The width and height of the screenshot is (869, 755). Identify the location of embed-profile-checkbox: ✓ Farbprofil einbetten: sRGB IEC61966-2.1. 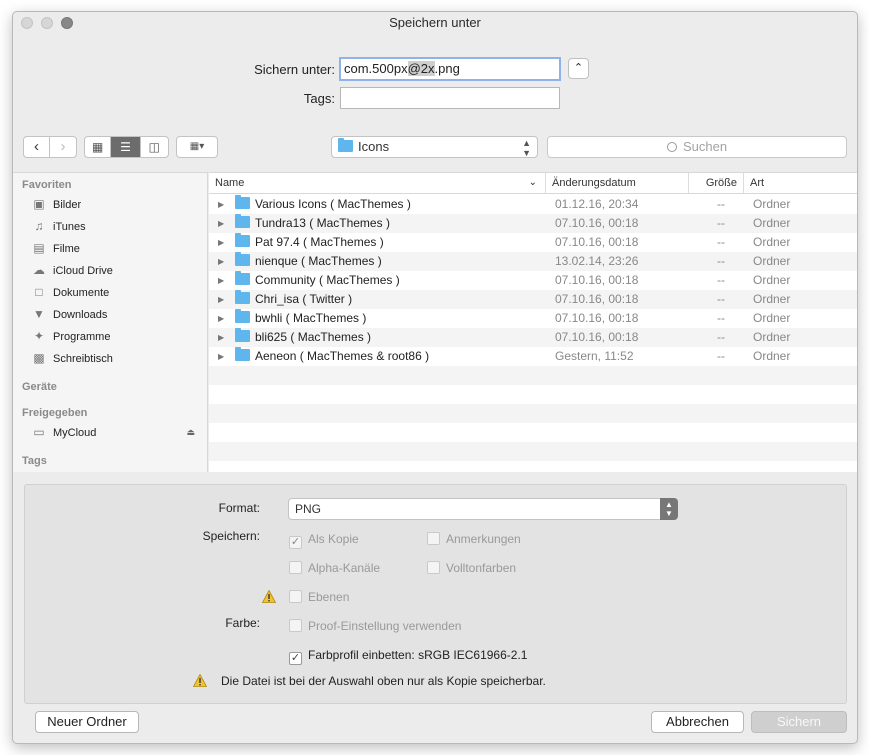
(408, 656).